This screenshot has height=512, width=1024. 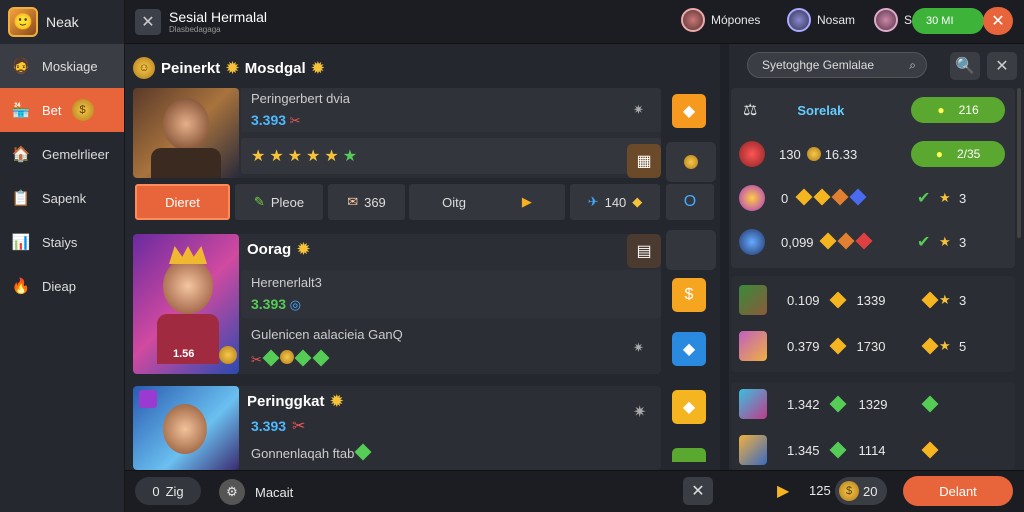 I want to click on score-pill: ● 2/35, so click(x=958, y=154).